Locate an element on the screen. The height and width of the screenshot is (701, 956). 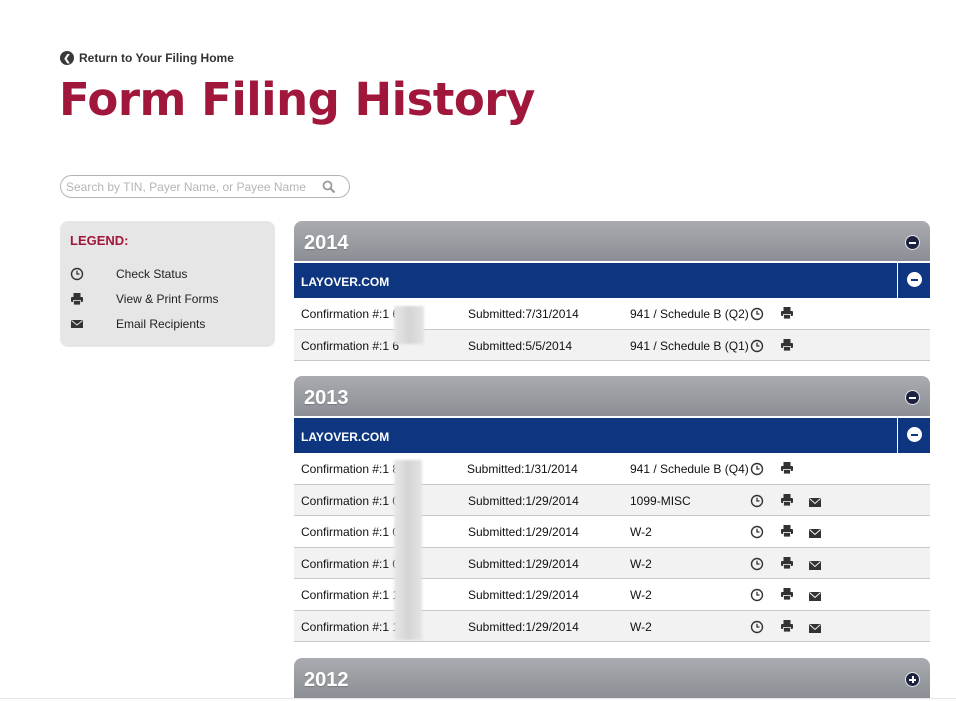
legend-item-check-status: Check Status is located at coordinates (167, 274).